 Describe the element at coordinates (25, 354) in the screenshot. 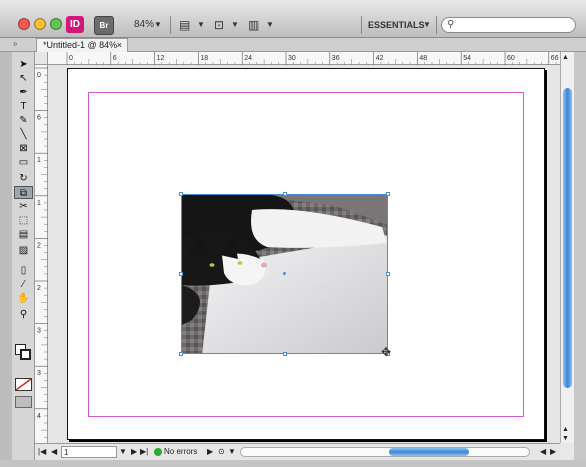

I see `stroke-swatch` at that location.